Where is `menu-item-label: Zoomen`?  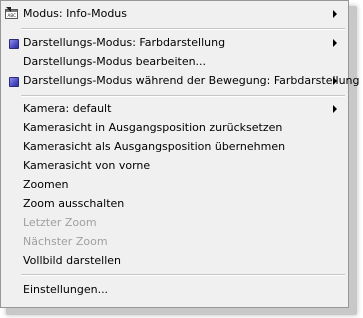
menu-item-label: Zoomen is located at coordinates (46, 184).